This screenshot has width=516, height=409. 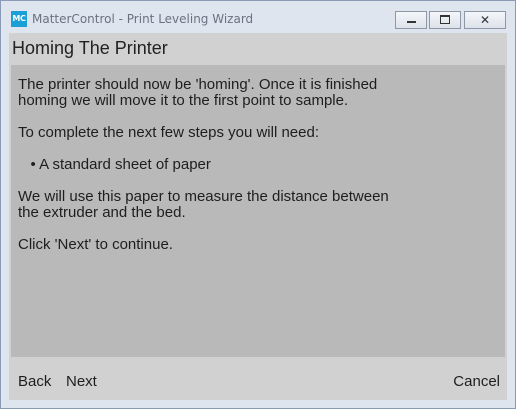 I want to click on continue-paragraph: Click 'Next' to continue., so click(x=95, y=245).